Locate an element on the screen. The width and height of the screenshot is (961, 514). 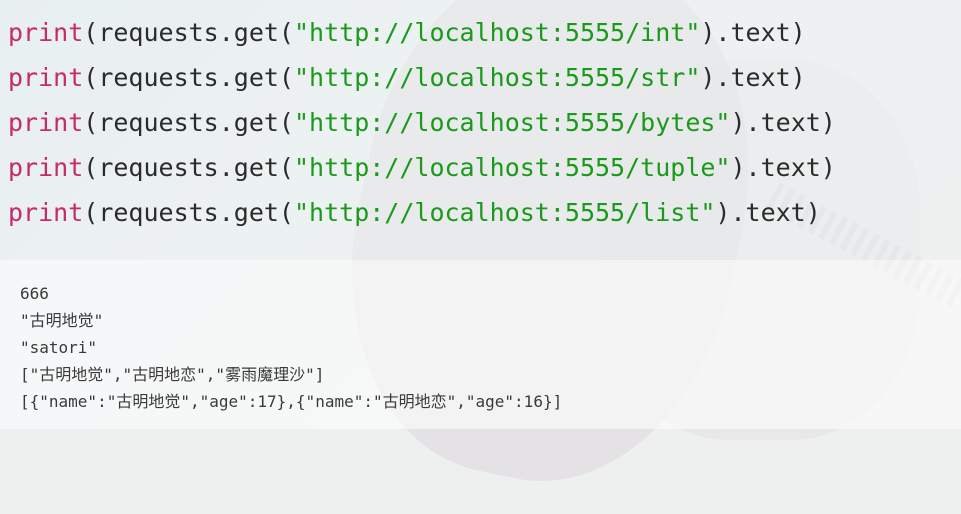
url-string: "http://localhost:5555/int" is located at coordinates (497, 32).